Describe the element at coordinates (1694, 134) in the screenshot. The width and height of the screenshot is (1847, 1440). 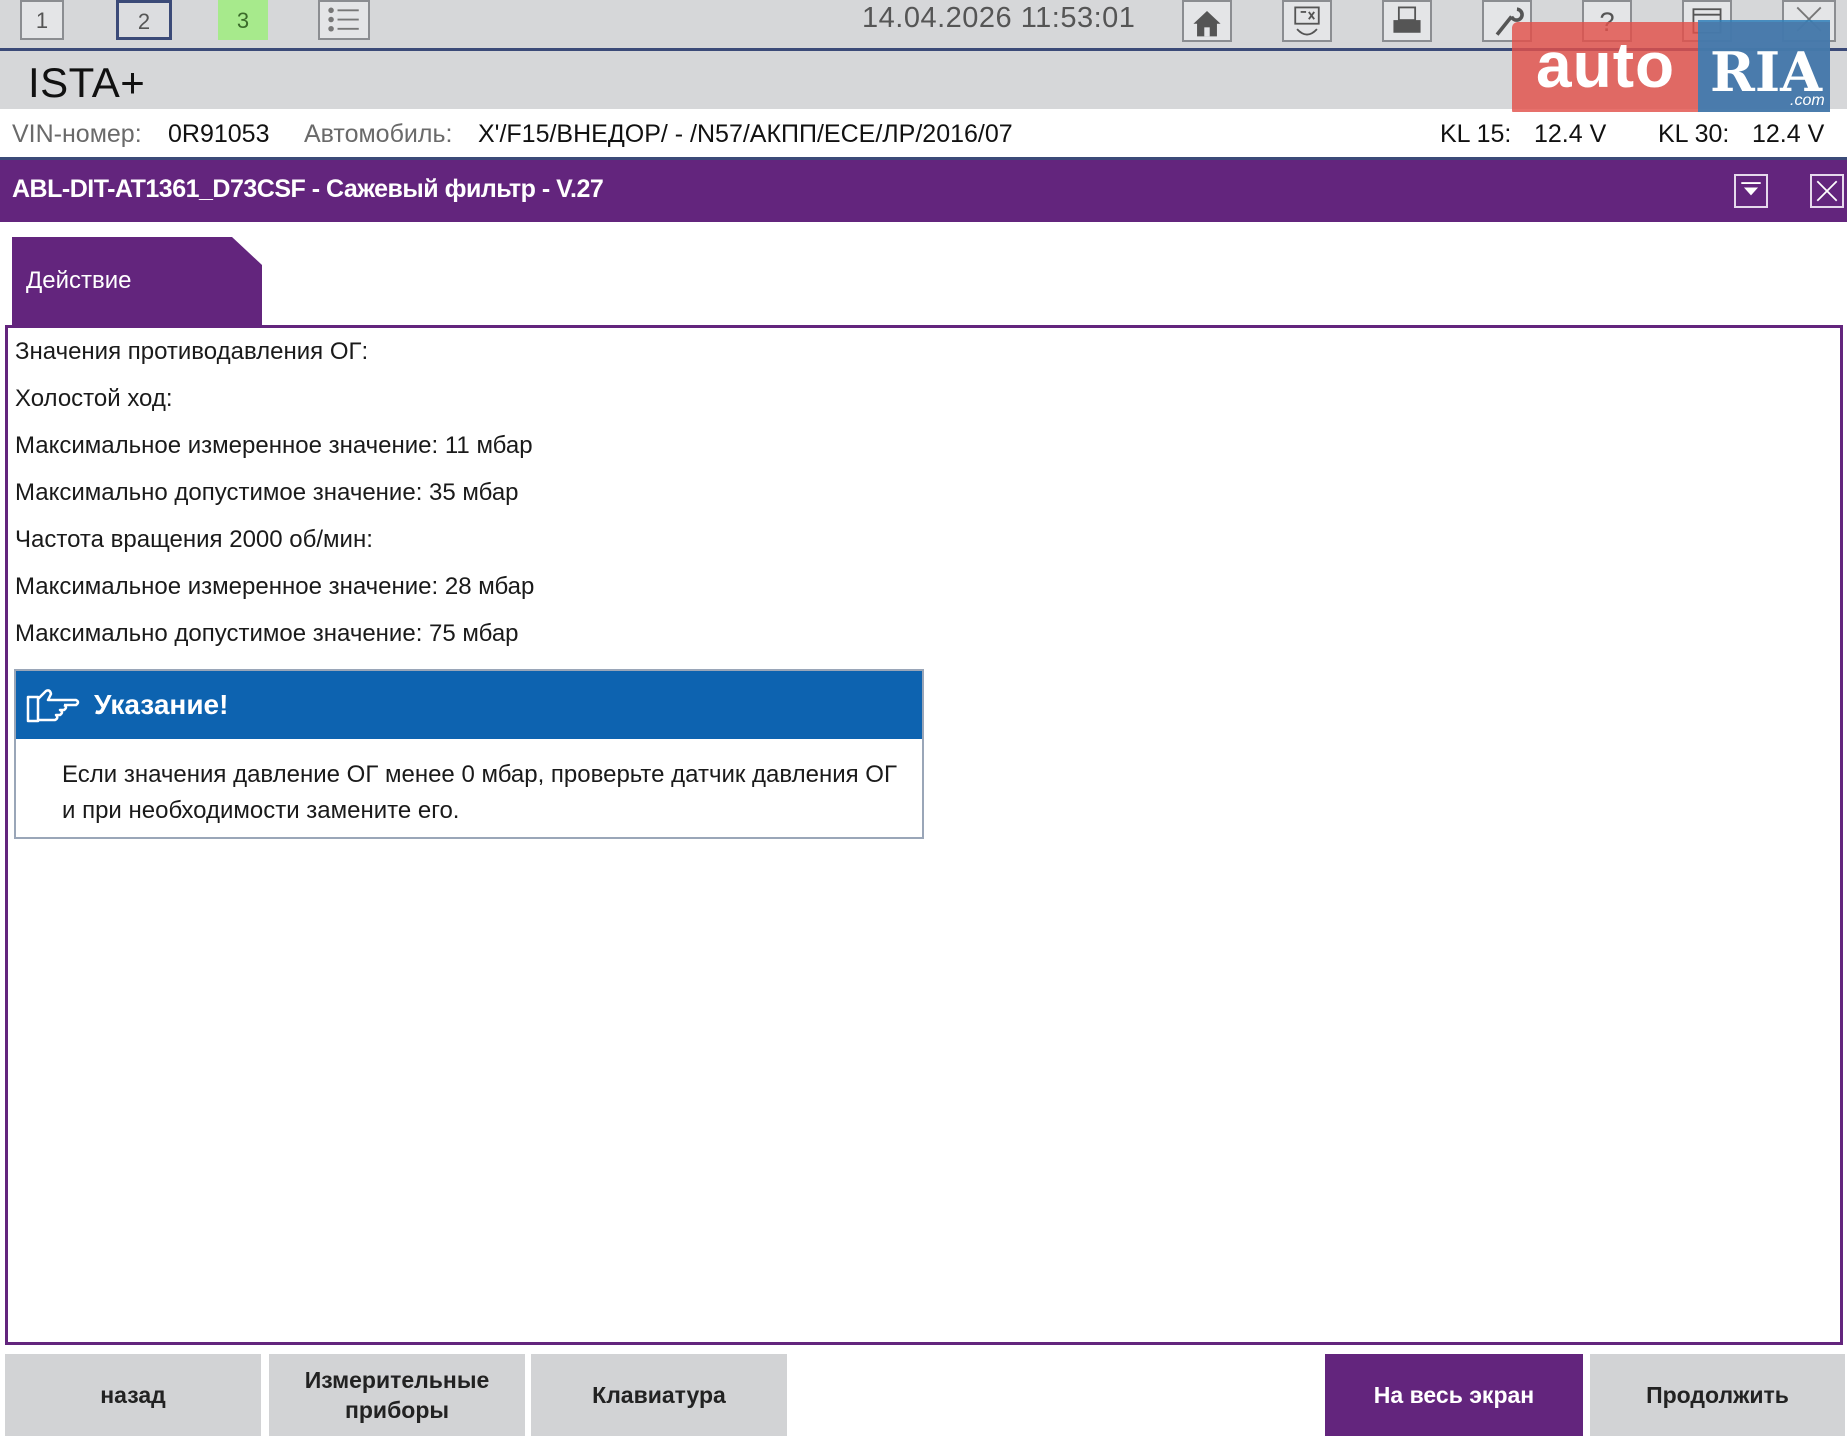
I see `kl30-label: KL 30:` at that location.